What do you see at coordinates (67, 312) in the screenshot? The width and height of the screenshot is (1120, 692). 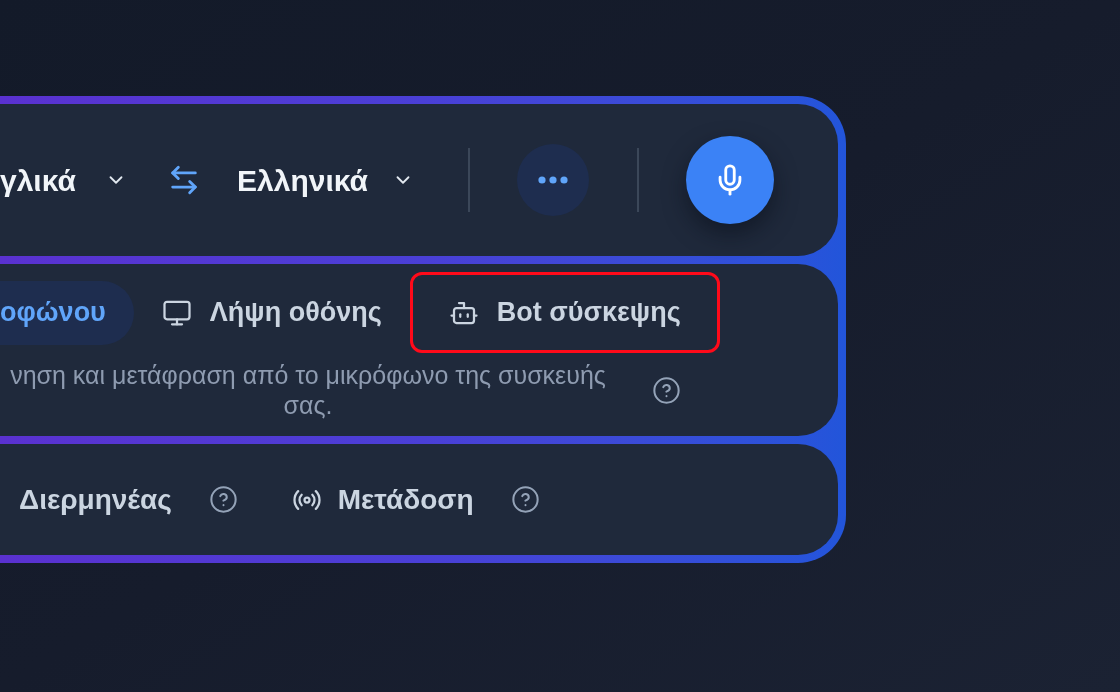 I see `input-mode-tab: οφώνου` at bounding box center [67, 312].